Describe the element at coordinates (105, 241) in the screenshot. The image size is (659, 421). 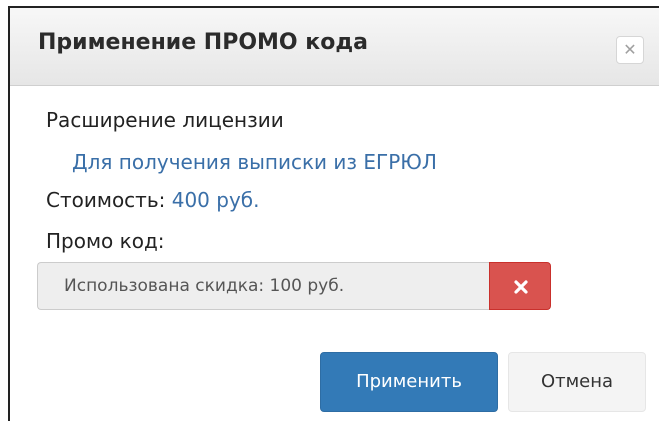
I see `promo-code-label: Промо код:` at that location.